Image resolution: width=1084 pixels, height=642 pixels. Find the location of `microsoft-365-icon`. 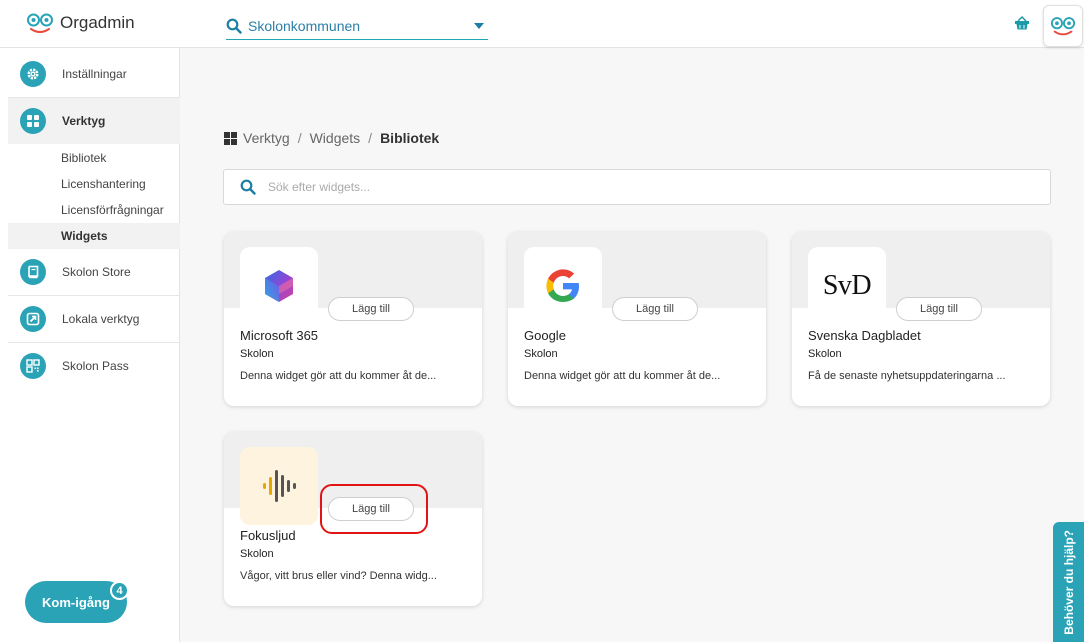

microsoft-365-icon is located at coordinates (279, 286).